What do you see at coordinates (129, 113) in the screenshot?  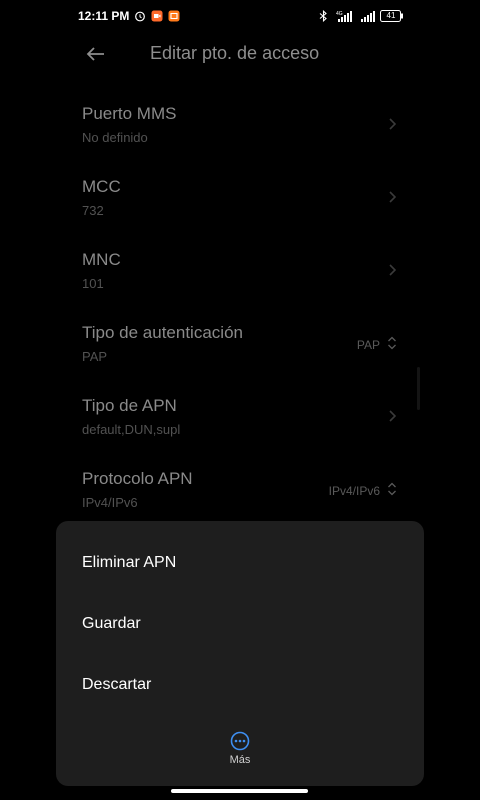 I see `setting-label: Puerto MMS` at bounding box center [129, 113].